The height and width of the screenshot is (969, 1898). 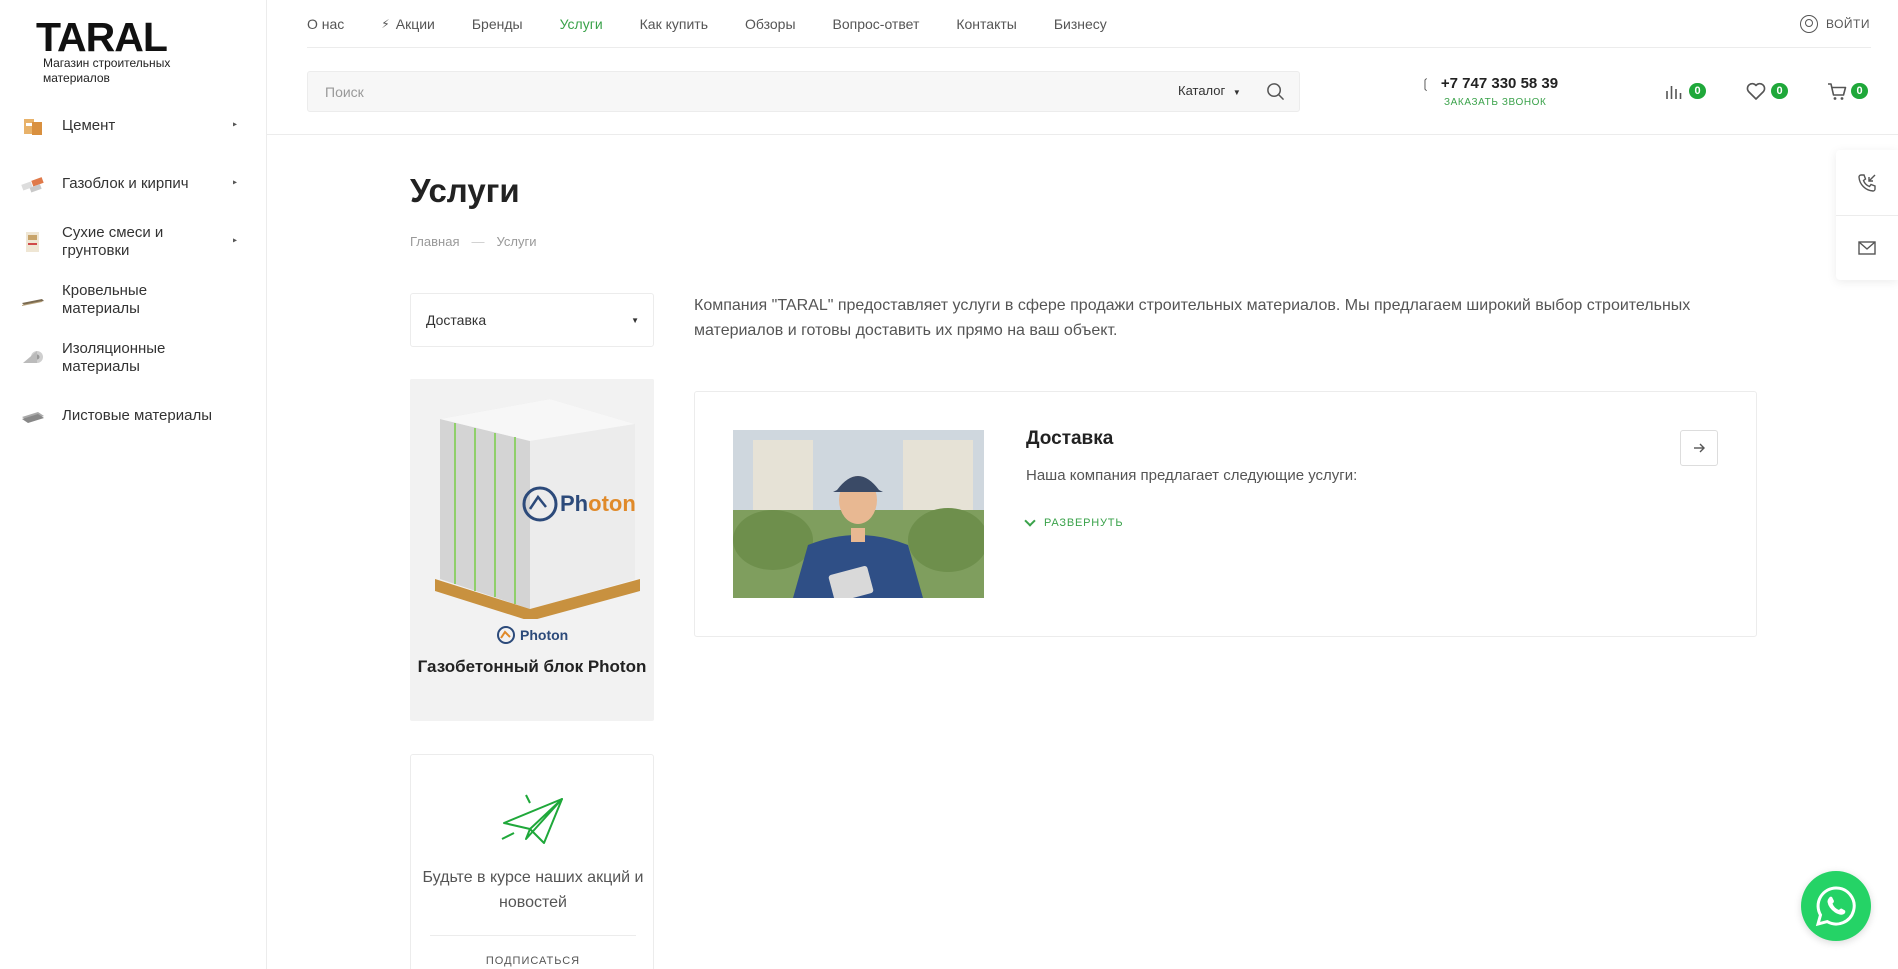 I want to click on select-value: Доставка, so click(x=456, y=320).